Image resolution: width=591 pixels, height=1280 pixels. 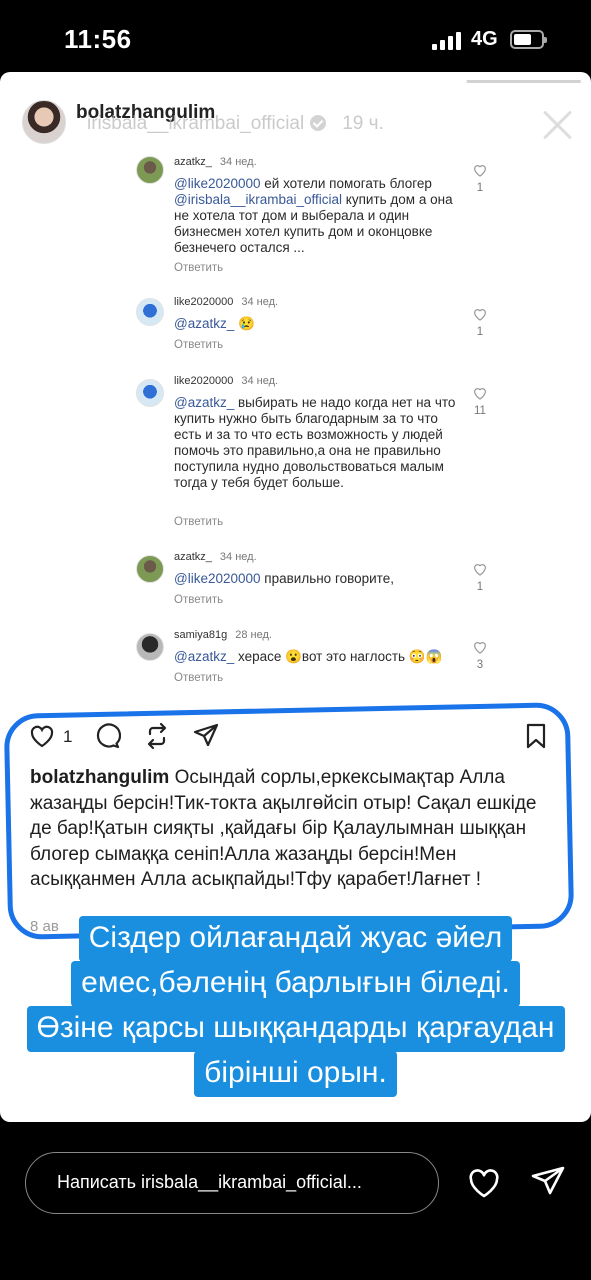 What do you see at coordinates (522, 39) in the screenshot?
I see `battery-fill` at bounding box center [522, 39].